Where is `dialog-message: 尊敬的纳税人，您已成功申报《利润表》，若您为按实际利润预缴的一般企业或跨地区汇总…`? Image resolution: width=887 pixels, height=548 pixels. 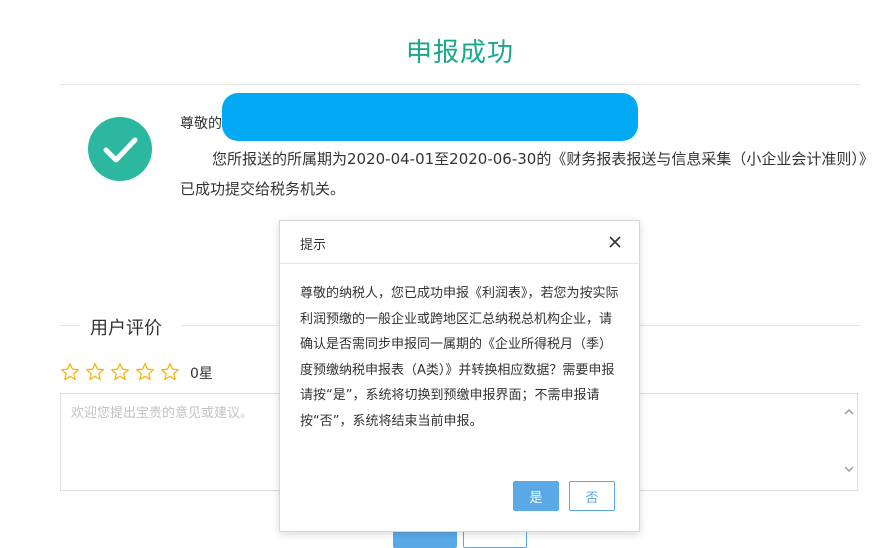 dialog-message: 尊敬的纳税人，您已成功申报《利润表》，若您为按实际利润预缴的一般企业或跨地区汇总… is located at coordinates (459, 357).